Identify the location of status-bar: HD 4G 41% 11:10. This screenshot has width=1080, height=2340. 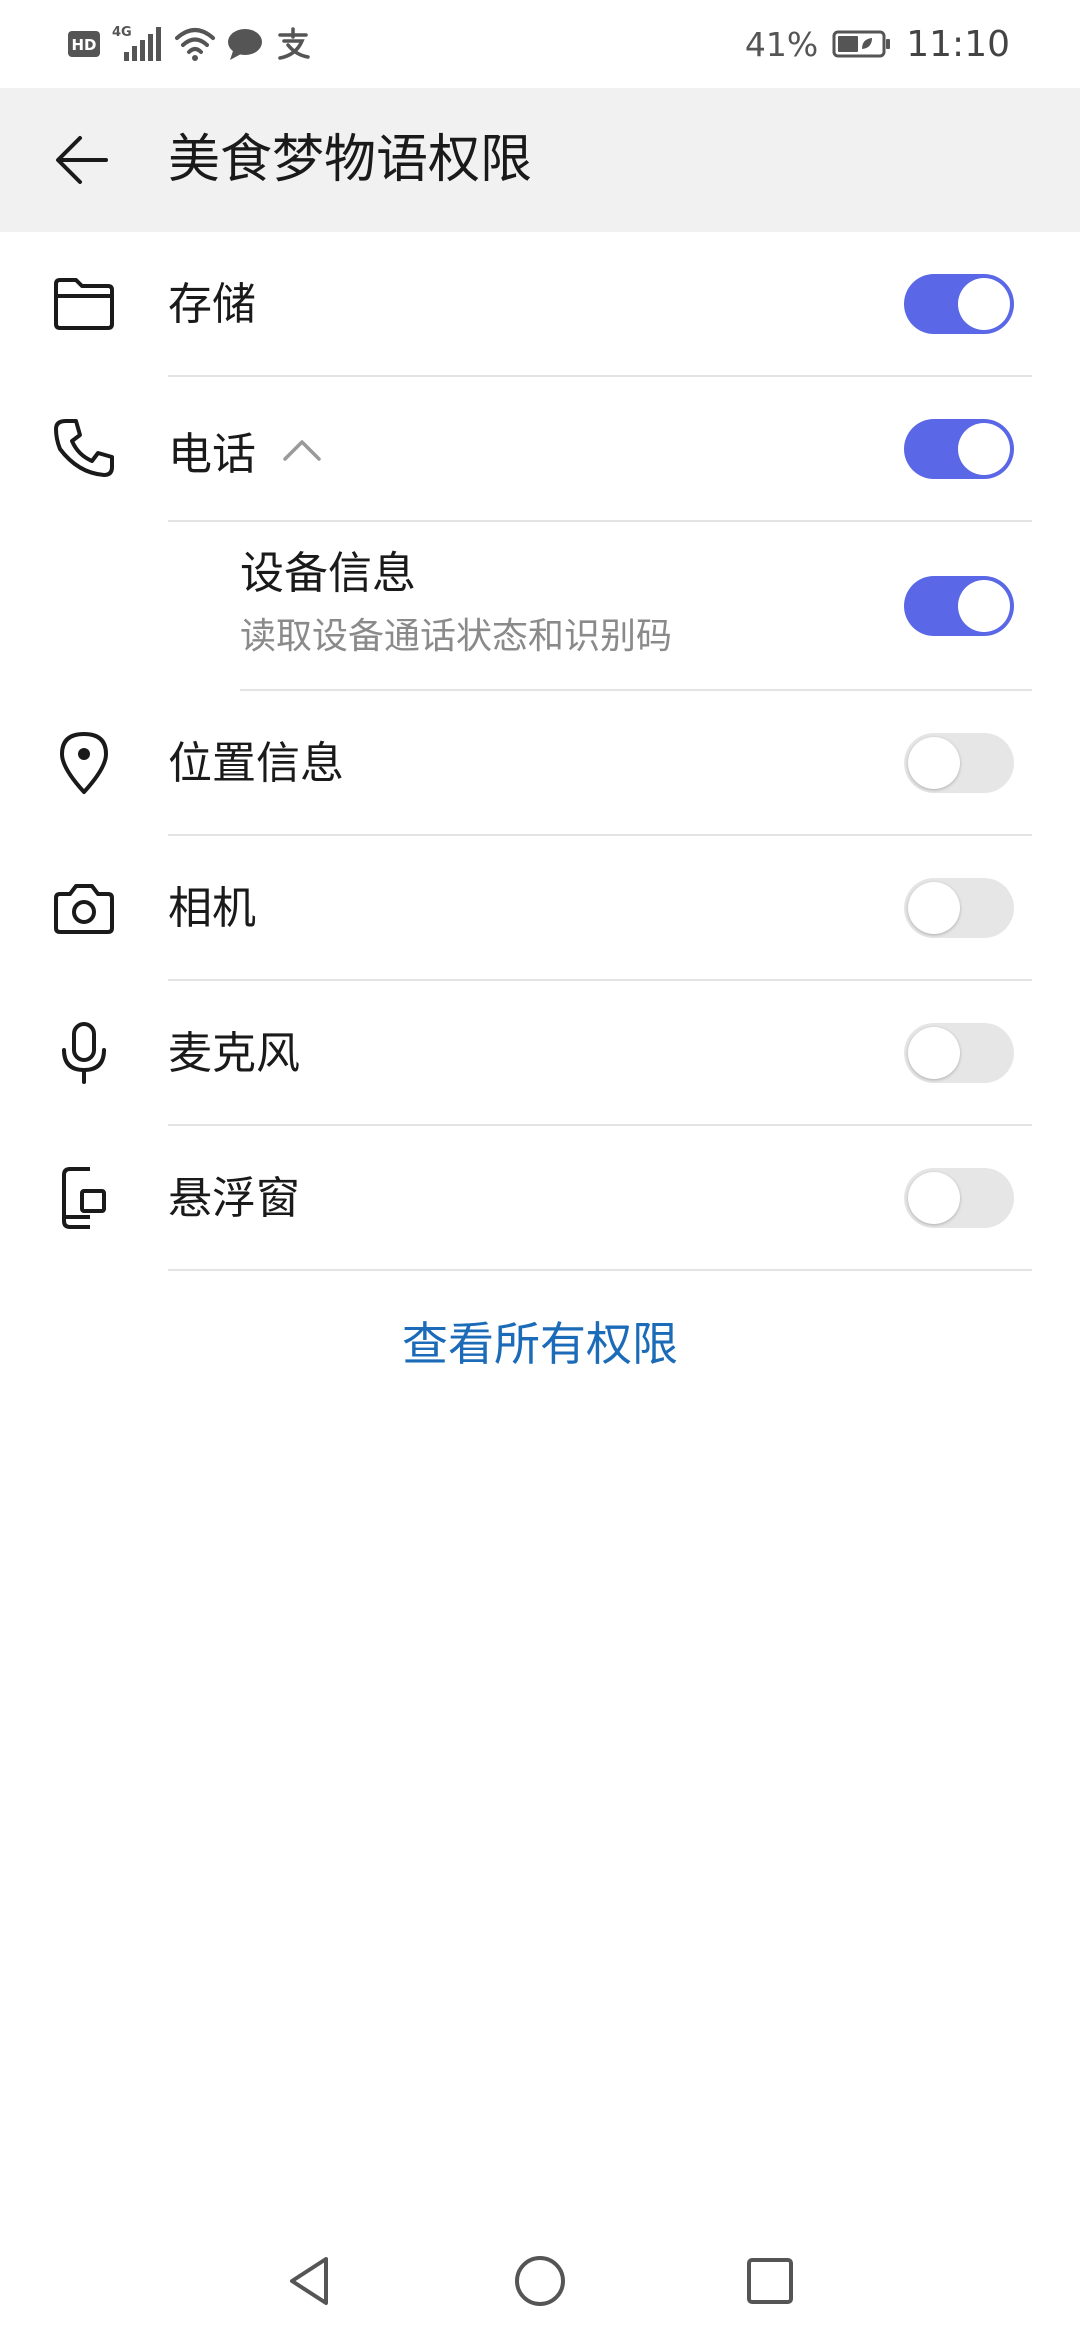
(540, 44).